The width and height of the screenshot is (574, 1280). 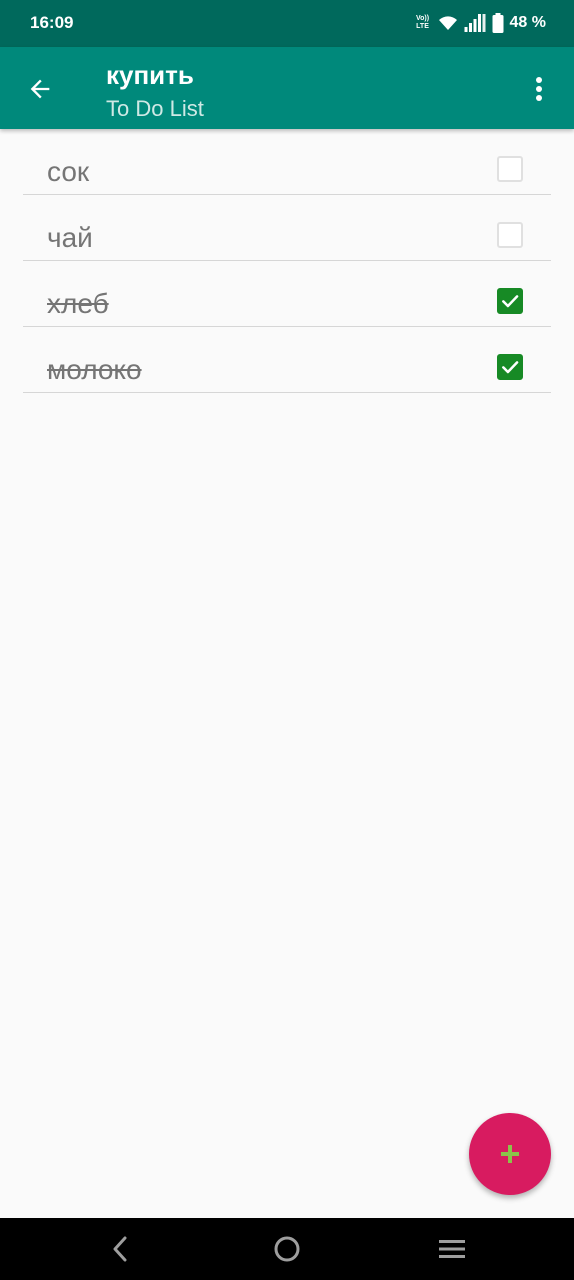 I want to click on item-label: чай, so click(x=70, y=237).